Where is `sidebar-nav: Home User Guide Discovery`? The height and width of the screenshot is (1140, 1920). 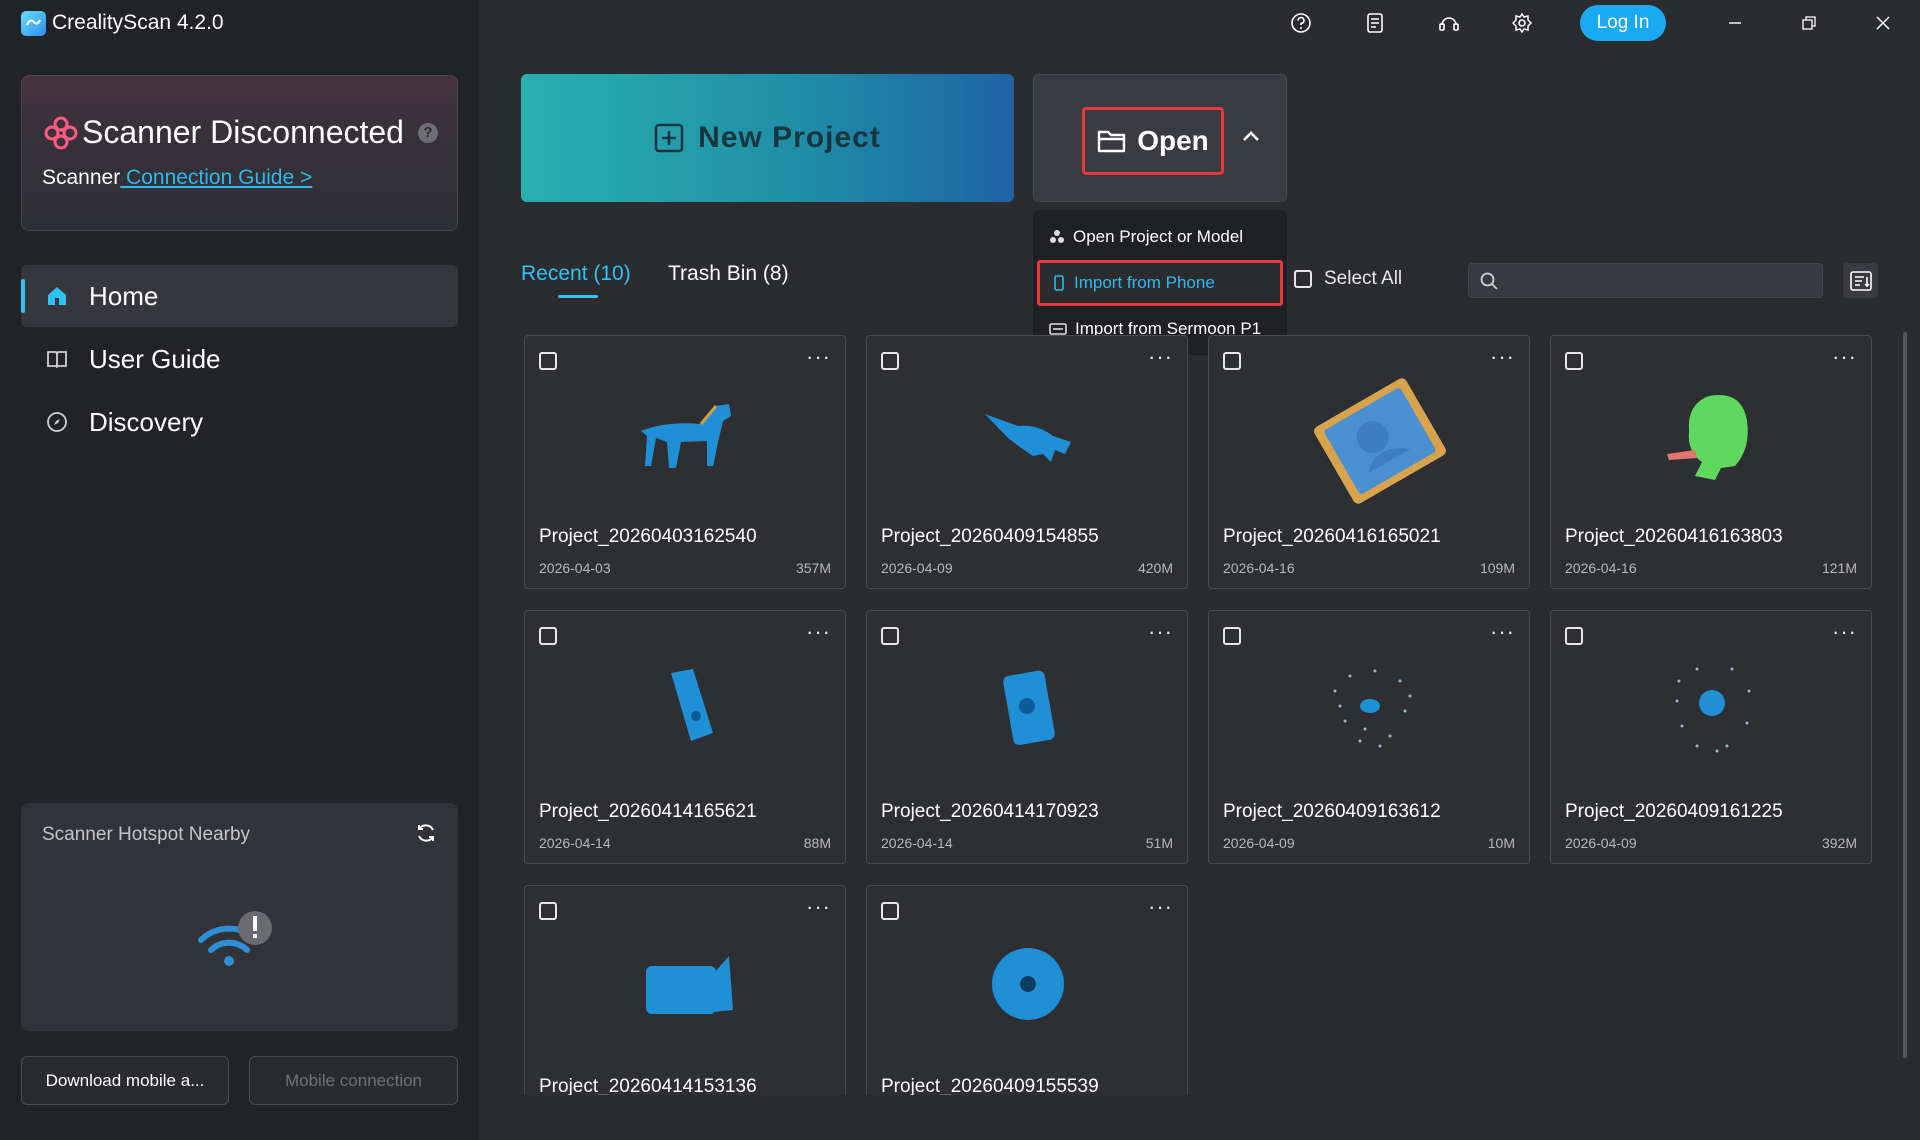 sidebar-nav: Home User Guide Discovery is located at coordinates (239, 359).